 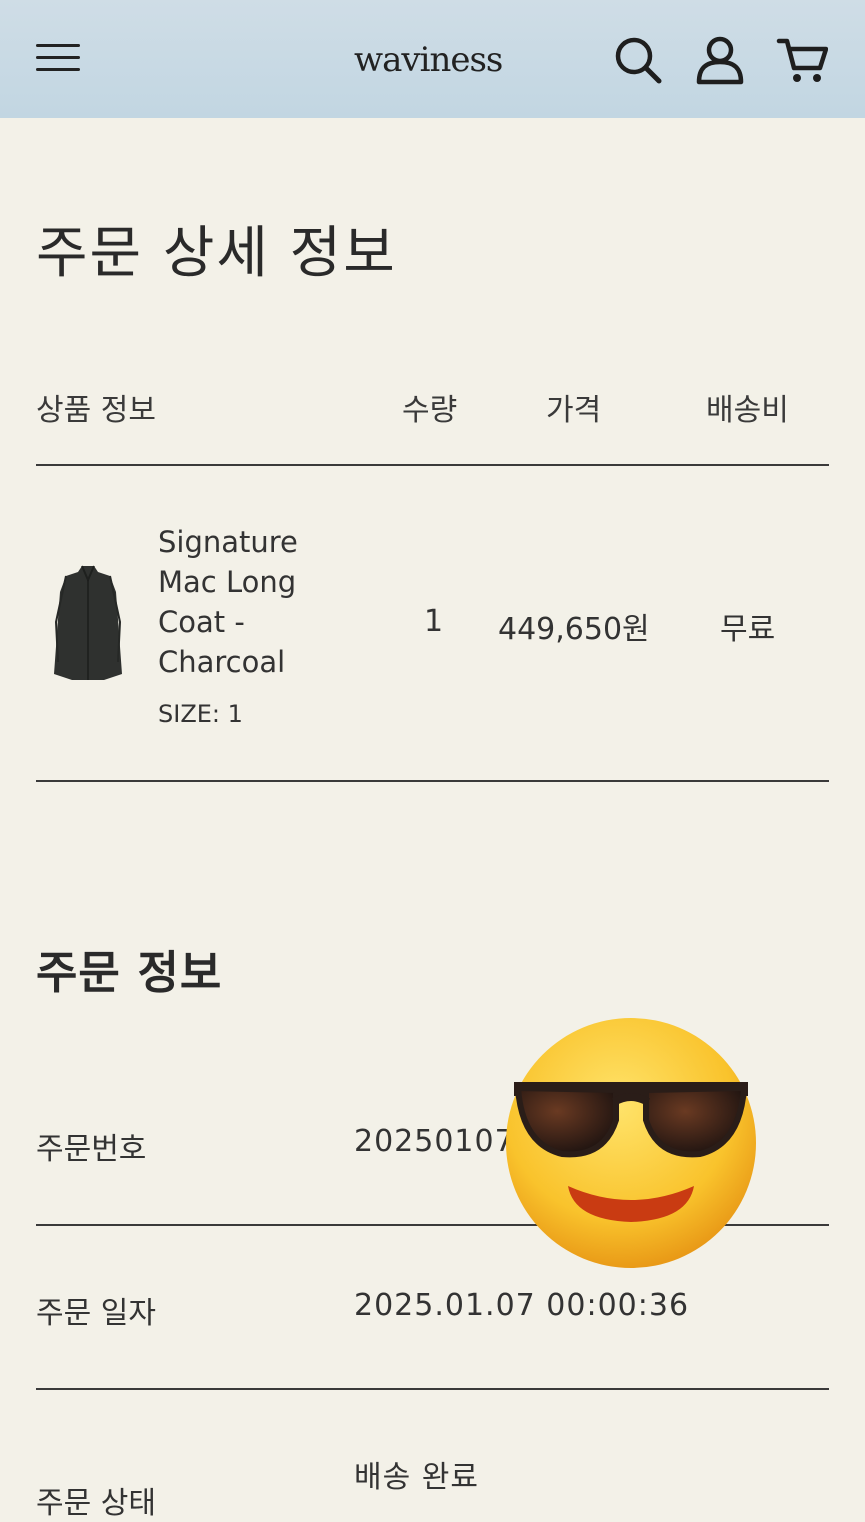 What do you see at coordinates (201, 622) in the screenshot?
I see `product-name-line: Coat -` at bounding box center [201, 622].